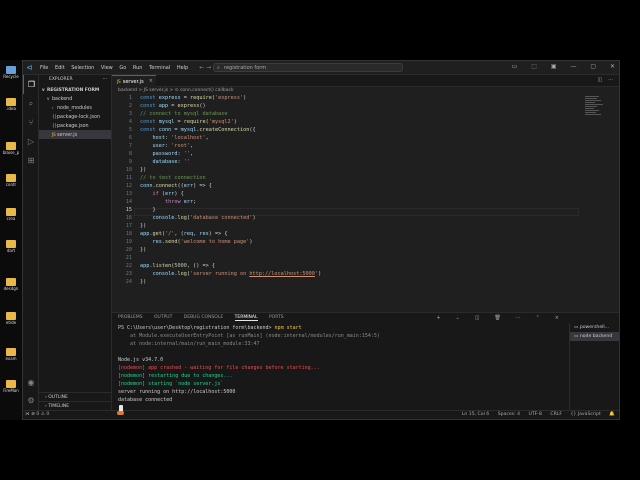 The height and width of the screenshot is (480, 640). Describe the element at coordinates (458, 318) in the screenshot. I see `chevron-down-icon: ⌄` at that location.